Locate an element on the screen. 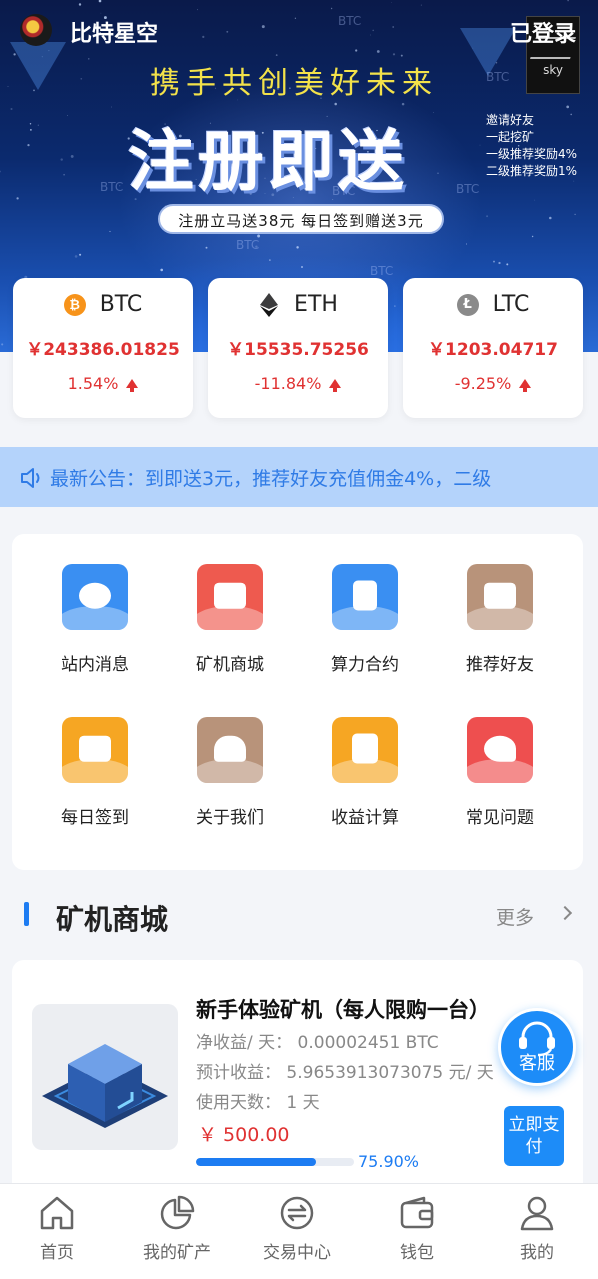 This screenshot has height=1279, width=598. exchange-icon is located at coordinates (297, 1213).